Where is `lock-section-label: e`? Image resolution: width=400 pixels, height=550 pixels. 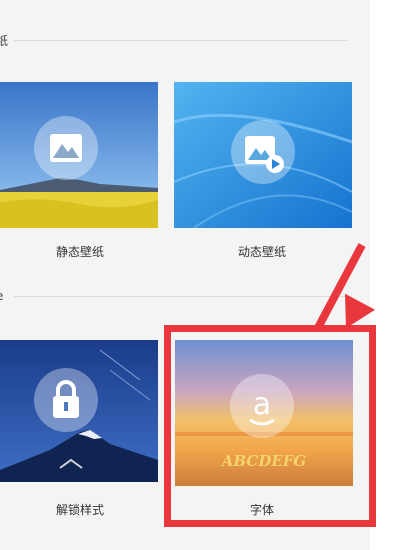 lock-section-label: e is located at coordinates (1, 296).